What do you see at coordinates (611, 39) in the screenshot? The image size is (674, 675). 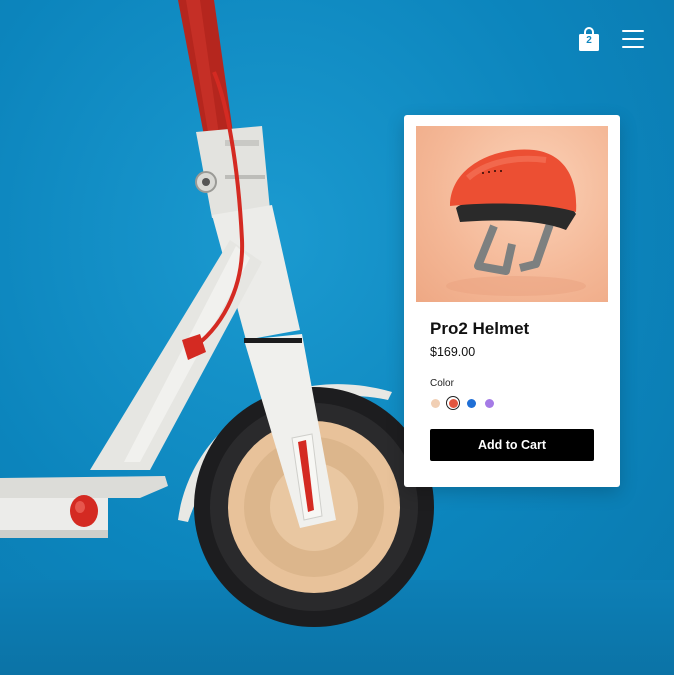 I see `header-icons: 2` at bounding box center [611, 39].